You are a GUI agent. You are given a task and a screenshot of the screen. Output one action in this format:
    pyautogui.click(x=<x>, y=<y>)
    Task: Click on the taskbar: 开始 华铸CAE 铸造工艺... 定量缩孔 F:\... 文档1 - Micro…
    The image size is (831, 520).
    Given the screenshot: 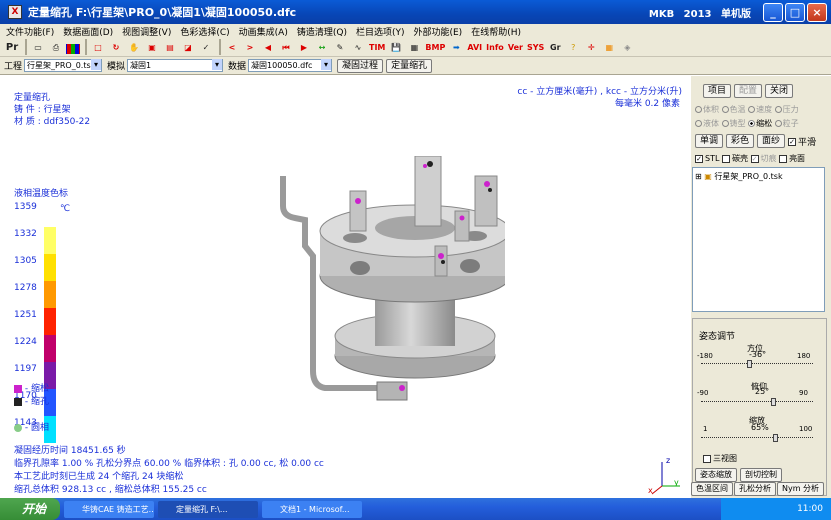 What is the action you would take?
    pyautogui.click(x=415, y=509)
    